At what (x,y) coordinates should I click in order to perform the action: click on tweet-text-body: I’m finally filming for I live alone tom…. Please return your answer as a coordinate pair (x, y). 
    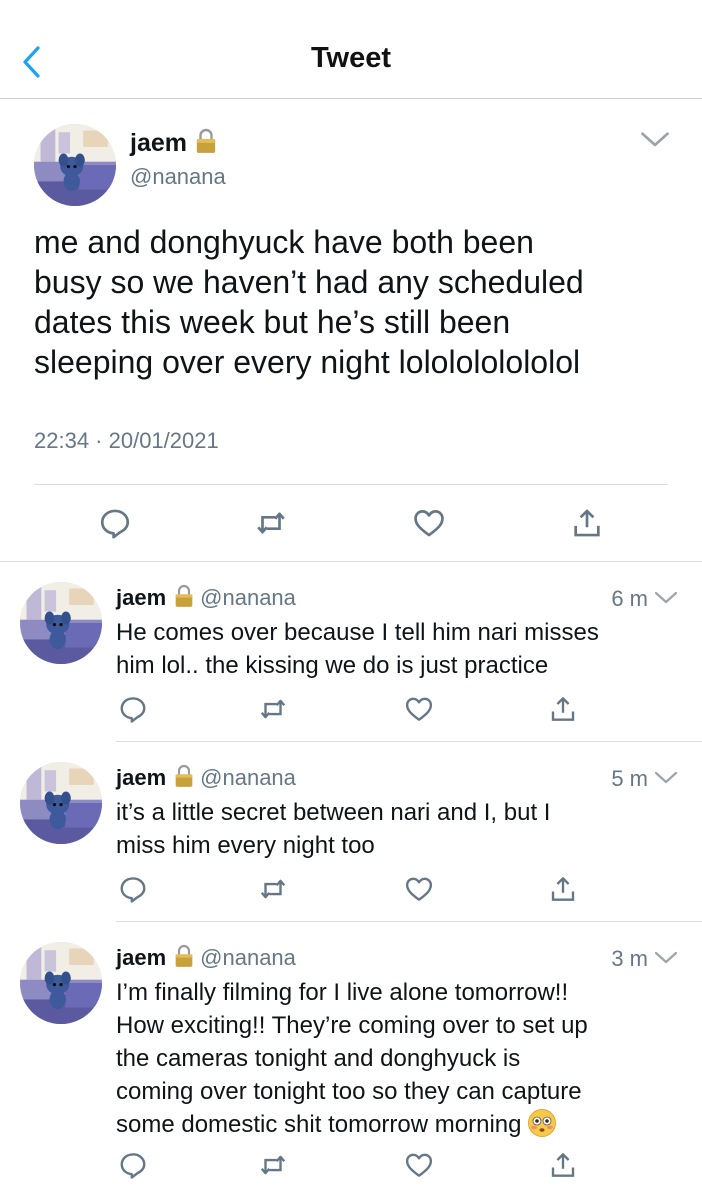
    Looking at the image, I should click on (352, 1058).